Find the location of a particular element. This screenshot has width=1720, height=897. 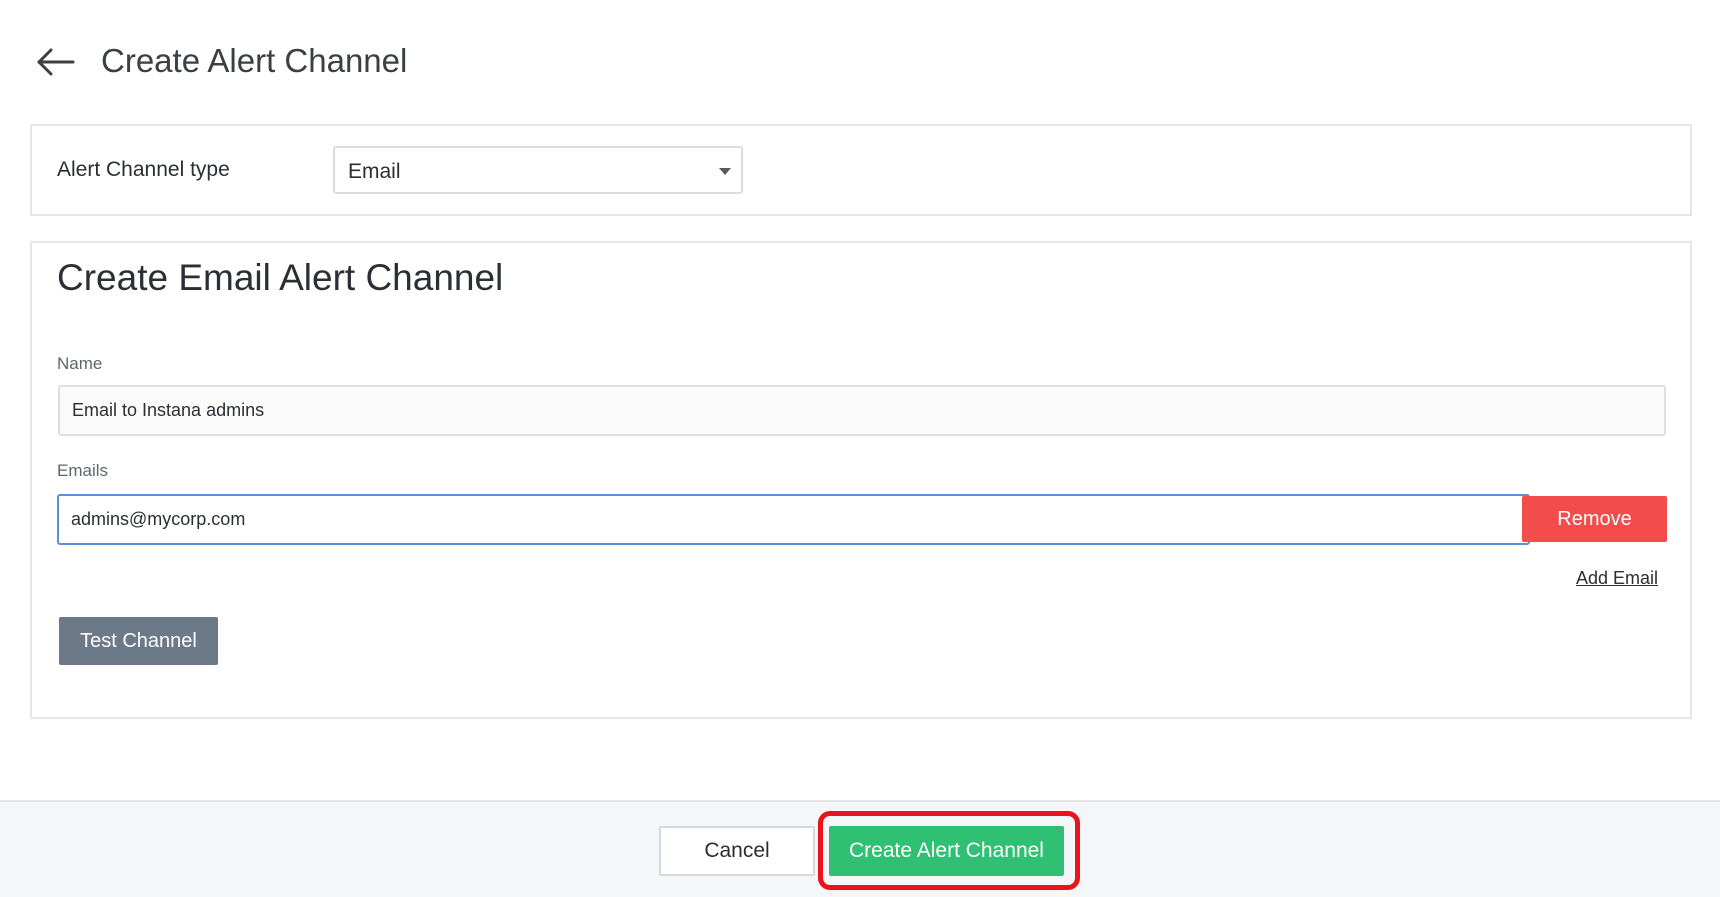

create-alert-channel-button: Create Alert Channel is located at coordinates (946, 851).